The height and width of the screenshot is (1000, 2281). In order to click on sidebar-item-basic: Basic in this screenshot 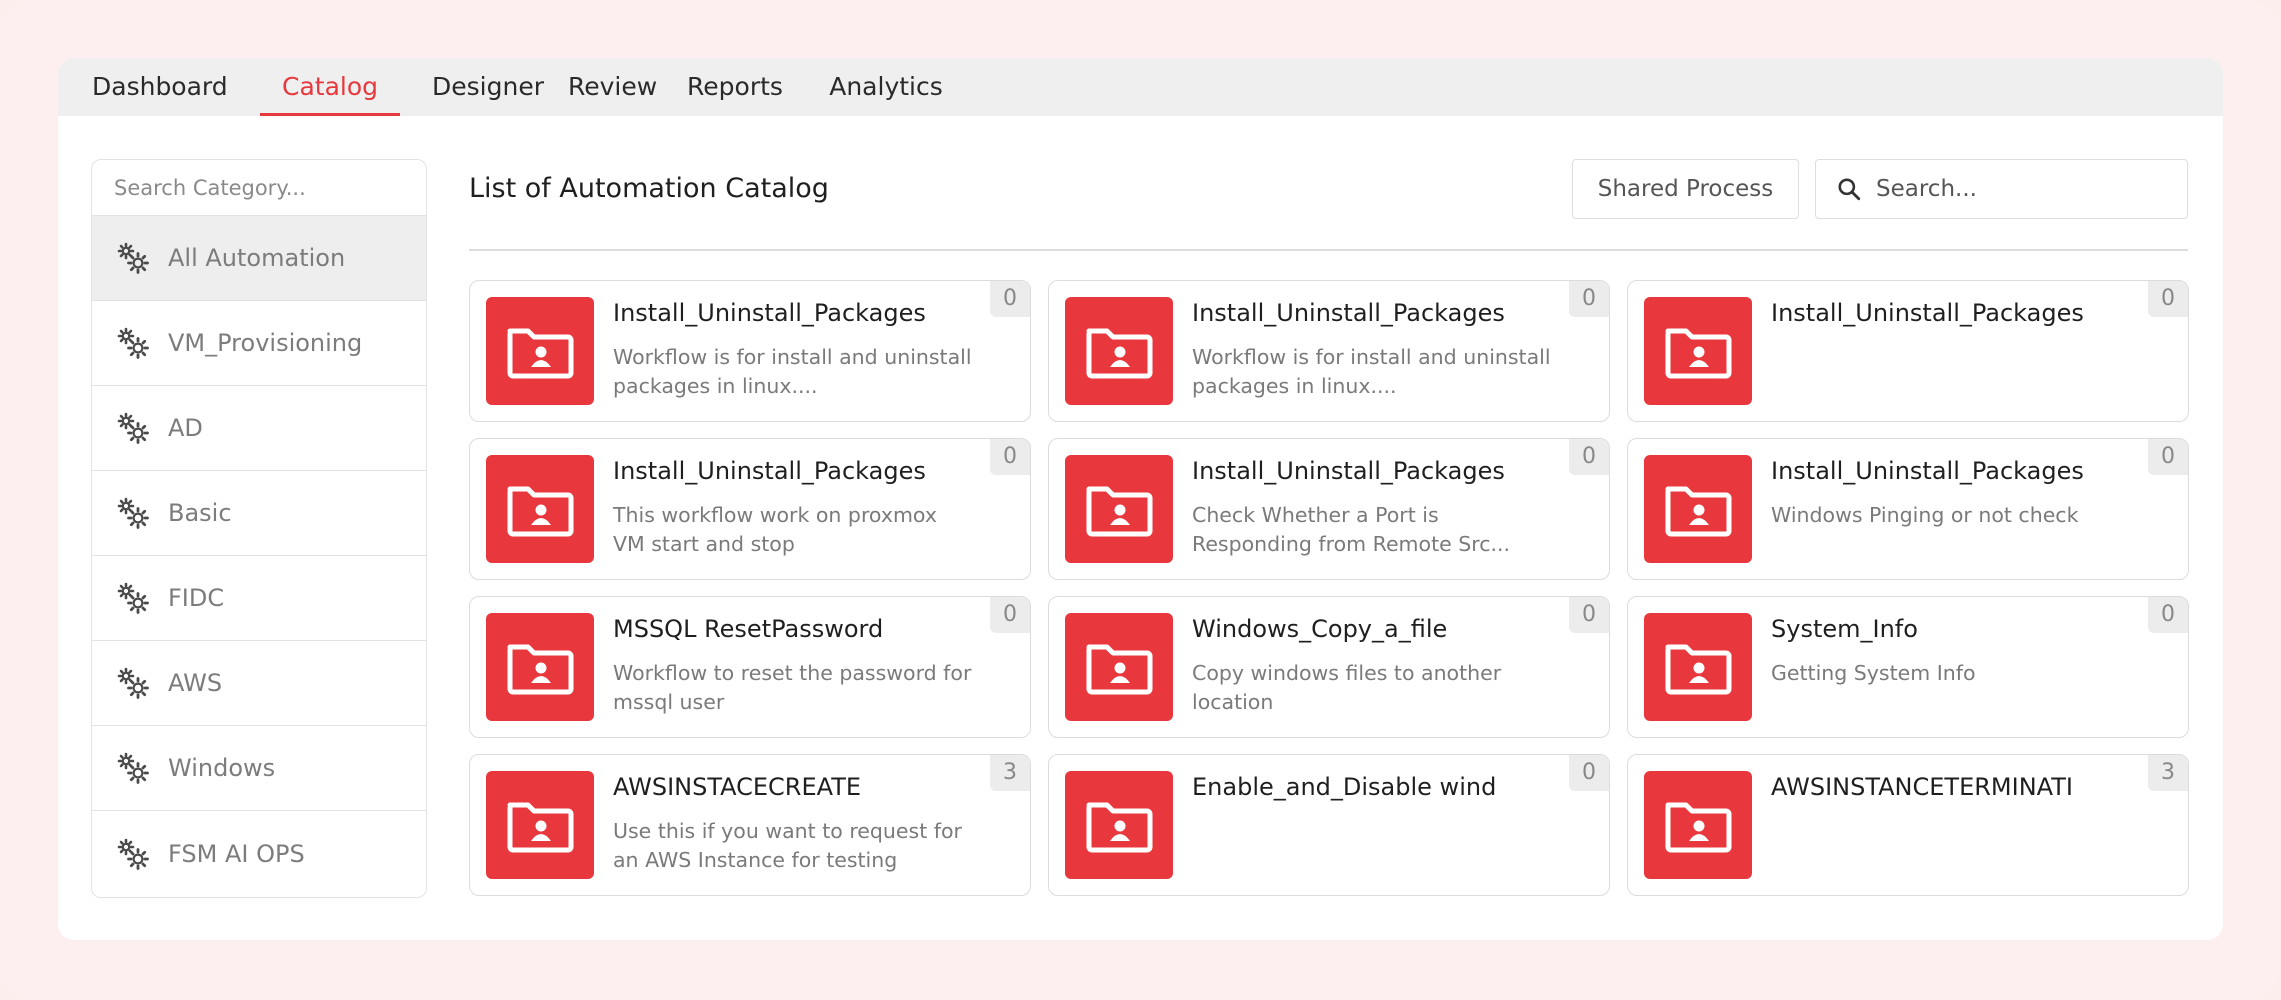, I will do `click(259, 513)`.